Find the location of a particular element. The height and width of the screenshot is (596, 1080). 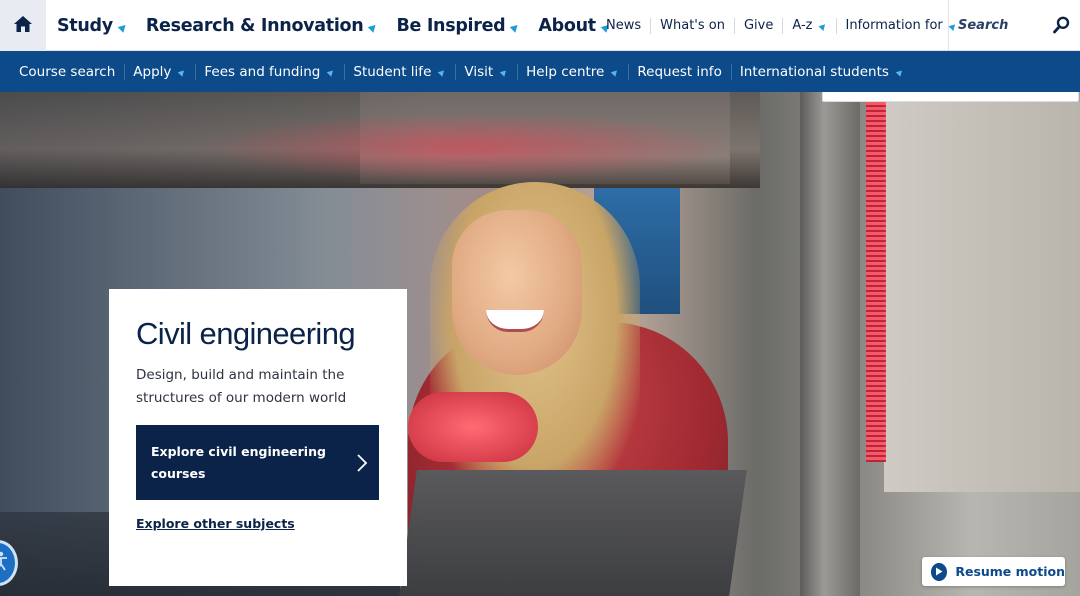

utility-nav-item-give: Give is located at coordinates (757, 25).